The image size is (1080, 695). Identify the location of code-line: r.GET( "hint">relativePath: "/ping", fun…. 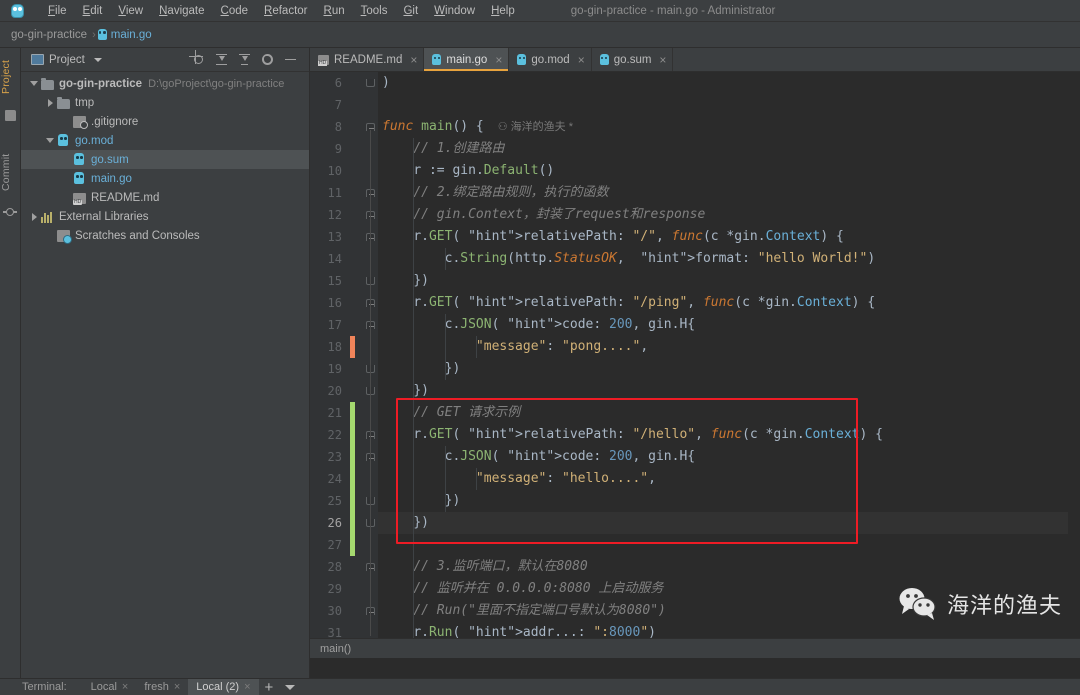
(729, 303).